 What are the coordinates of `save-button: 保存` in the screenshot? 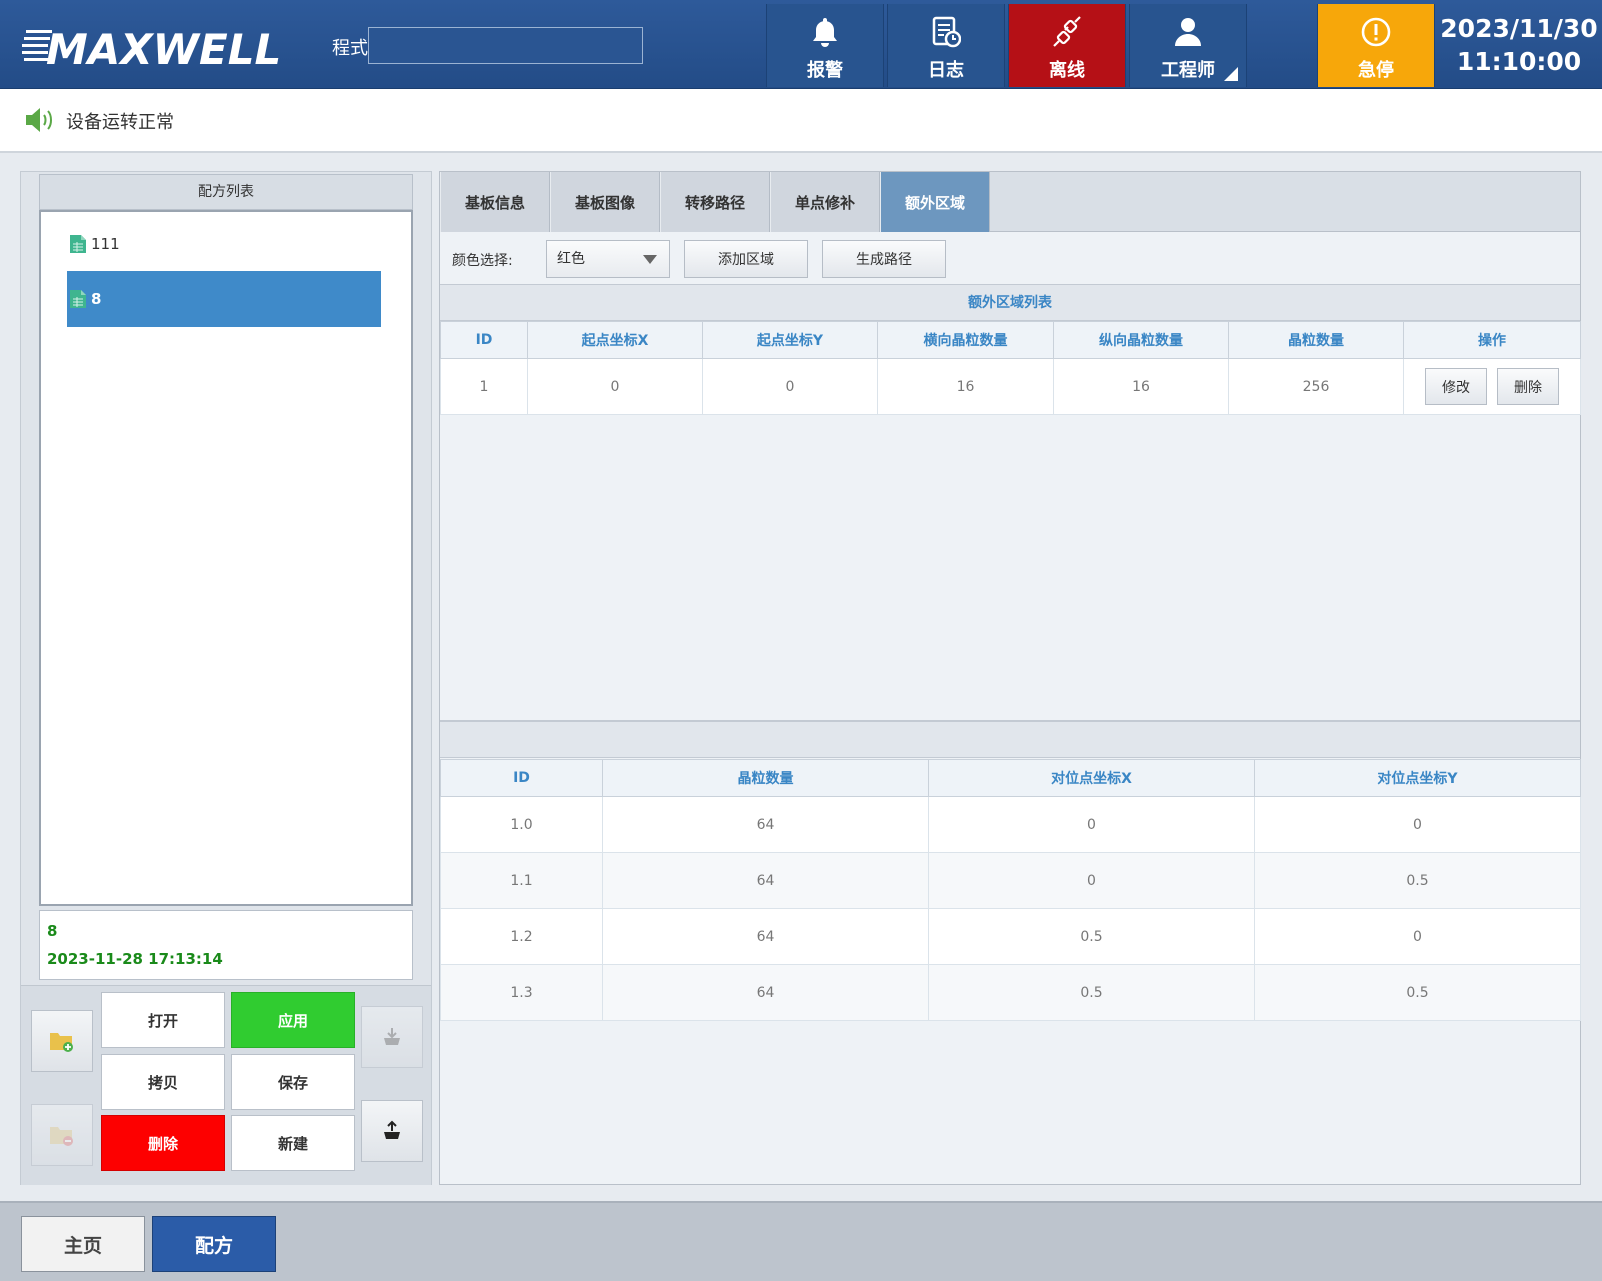 It's located at (293, 1082).